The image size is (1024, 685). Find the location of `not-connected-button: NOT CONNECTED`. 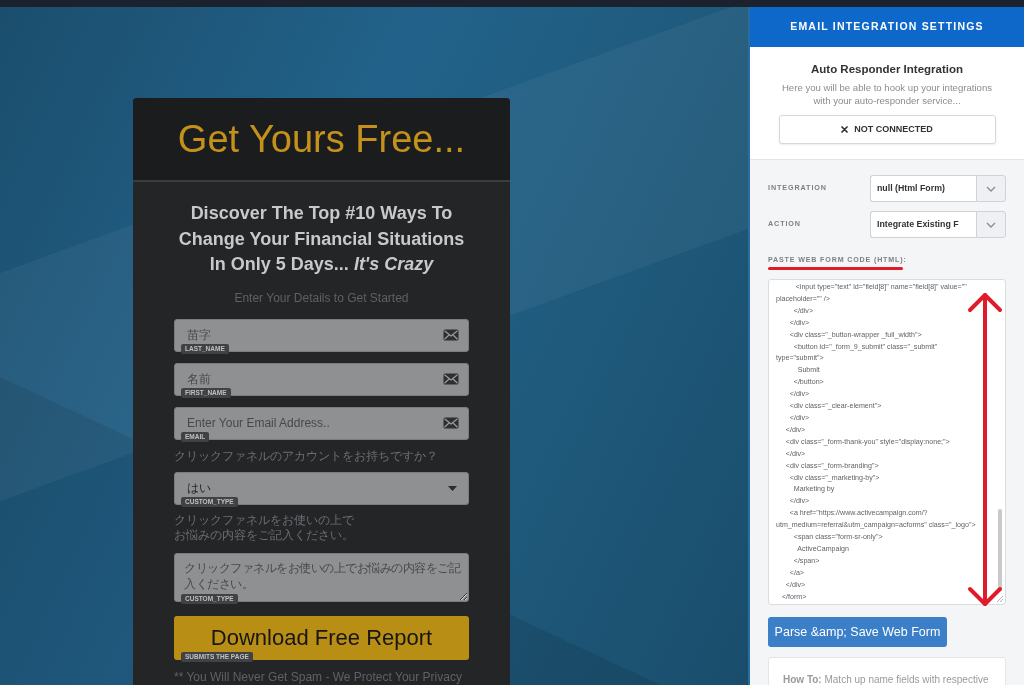

not-connected-button: NOT CONNECTED is located at coordinates (887, 129).